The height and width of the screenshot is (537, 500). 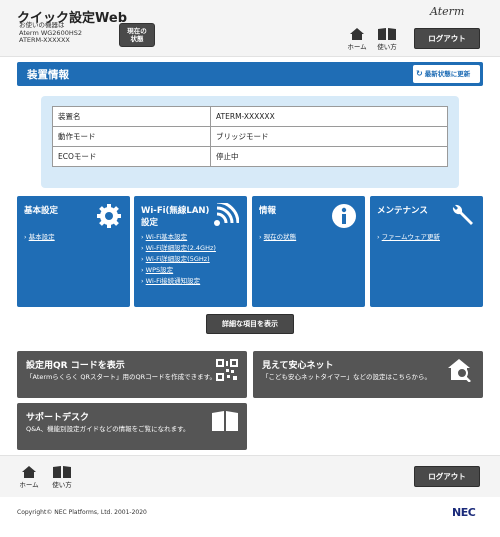 I want to click on info-key: 装置名, so click(x=131, y=116).